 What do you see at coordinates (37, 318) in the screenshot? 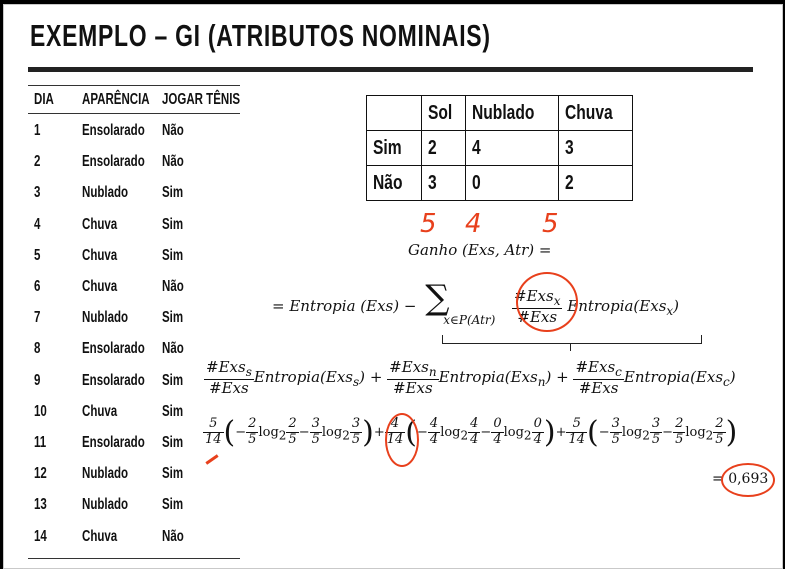
I see `dia-cell: 7` at bounding box center [37, 318].